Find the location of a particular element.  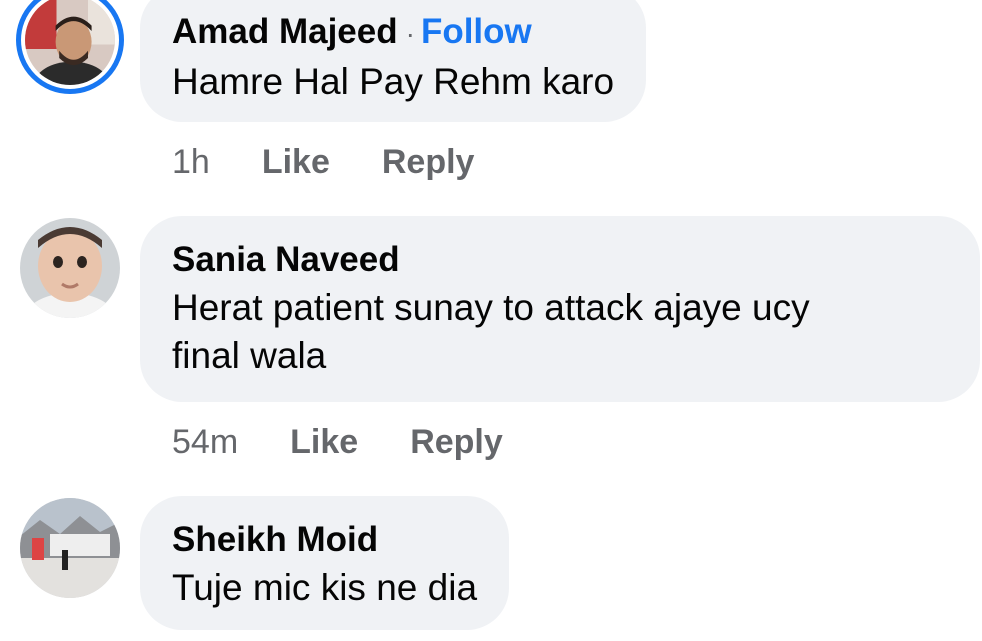

comment-text: Tuje mic kis ne dia is located at coordinates (325, 587).